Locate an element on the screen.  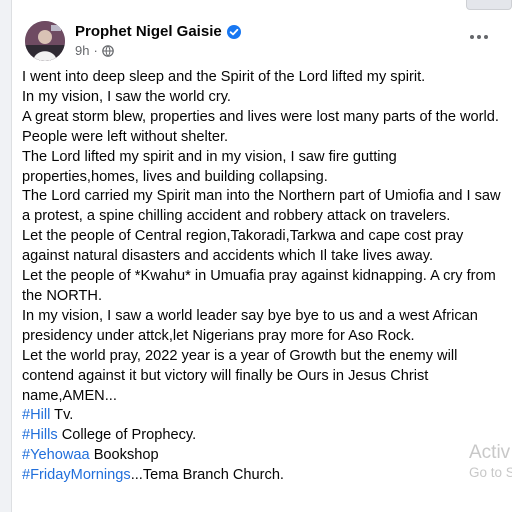
avatar-image is located at coordinates (45, 41).